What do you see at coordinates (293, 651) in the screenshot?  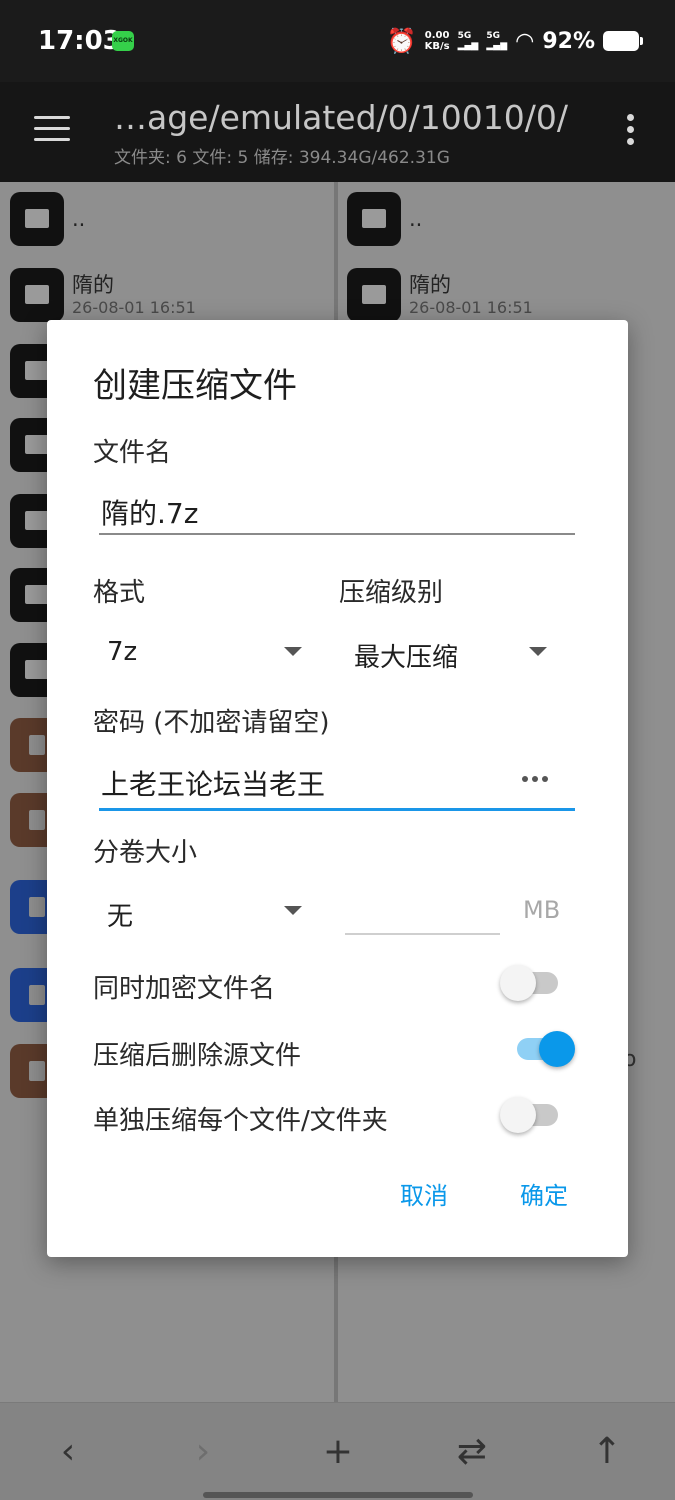 I see `format-dropdown-icon` at bounding box center [293, 651].